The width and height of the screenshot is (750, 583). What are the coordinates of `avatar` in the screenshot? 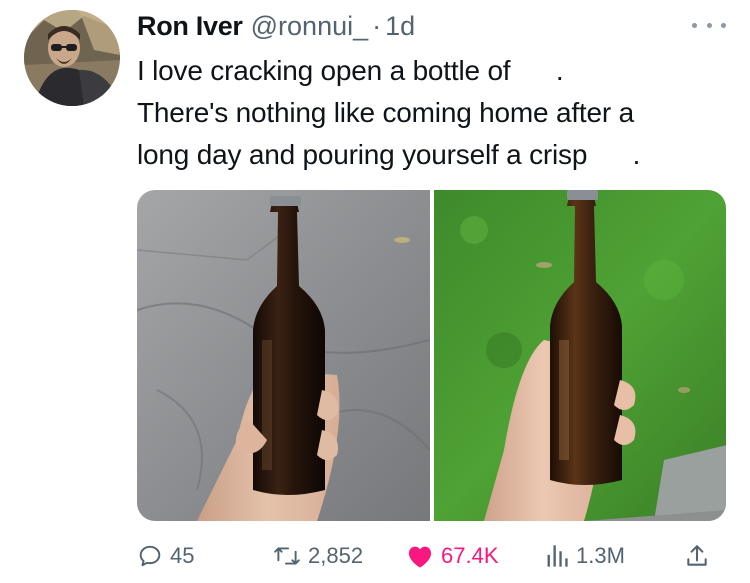 It's located at (72, 58).